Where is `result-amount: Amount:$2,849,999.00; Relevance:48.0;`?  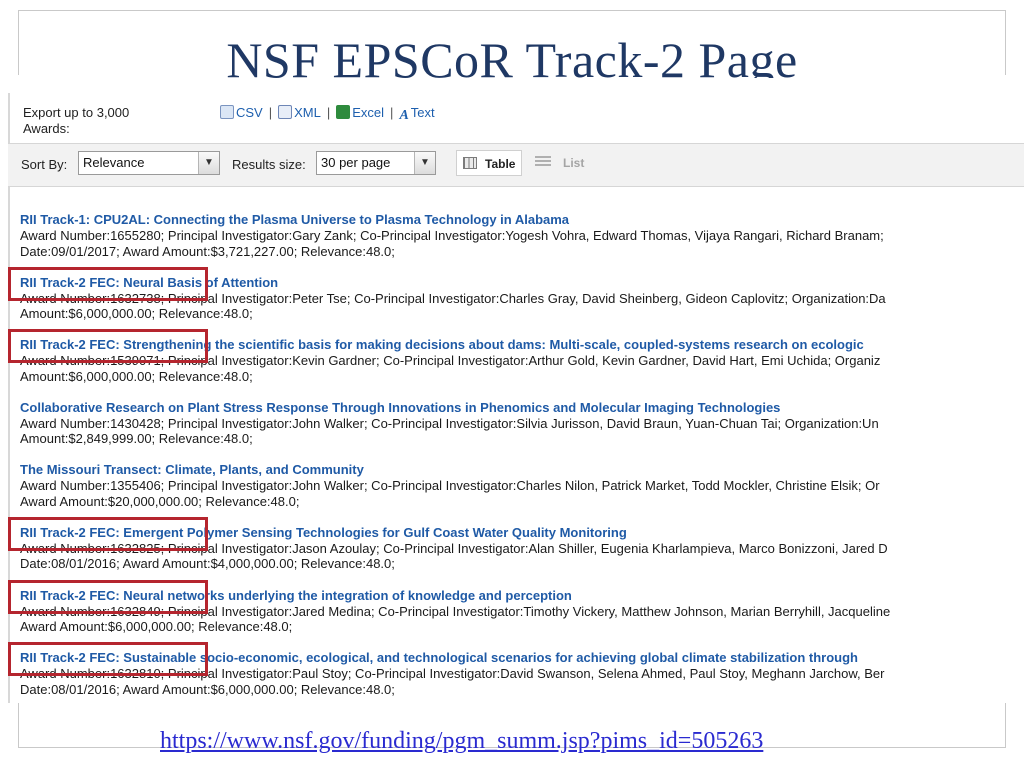
result-amount: Amount:$2,849,999.00; Relevance:48.0; is located at coordinates (136, 439).